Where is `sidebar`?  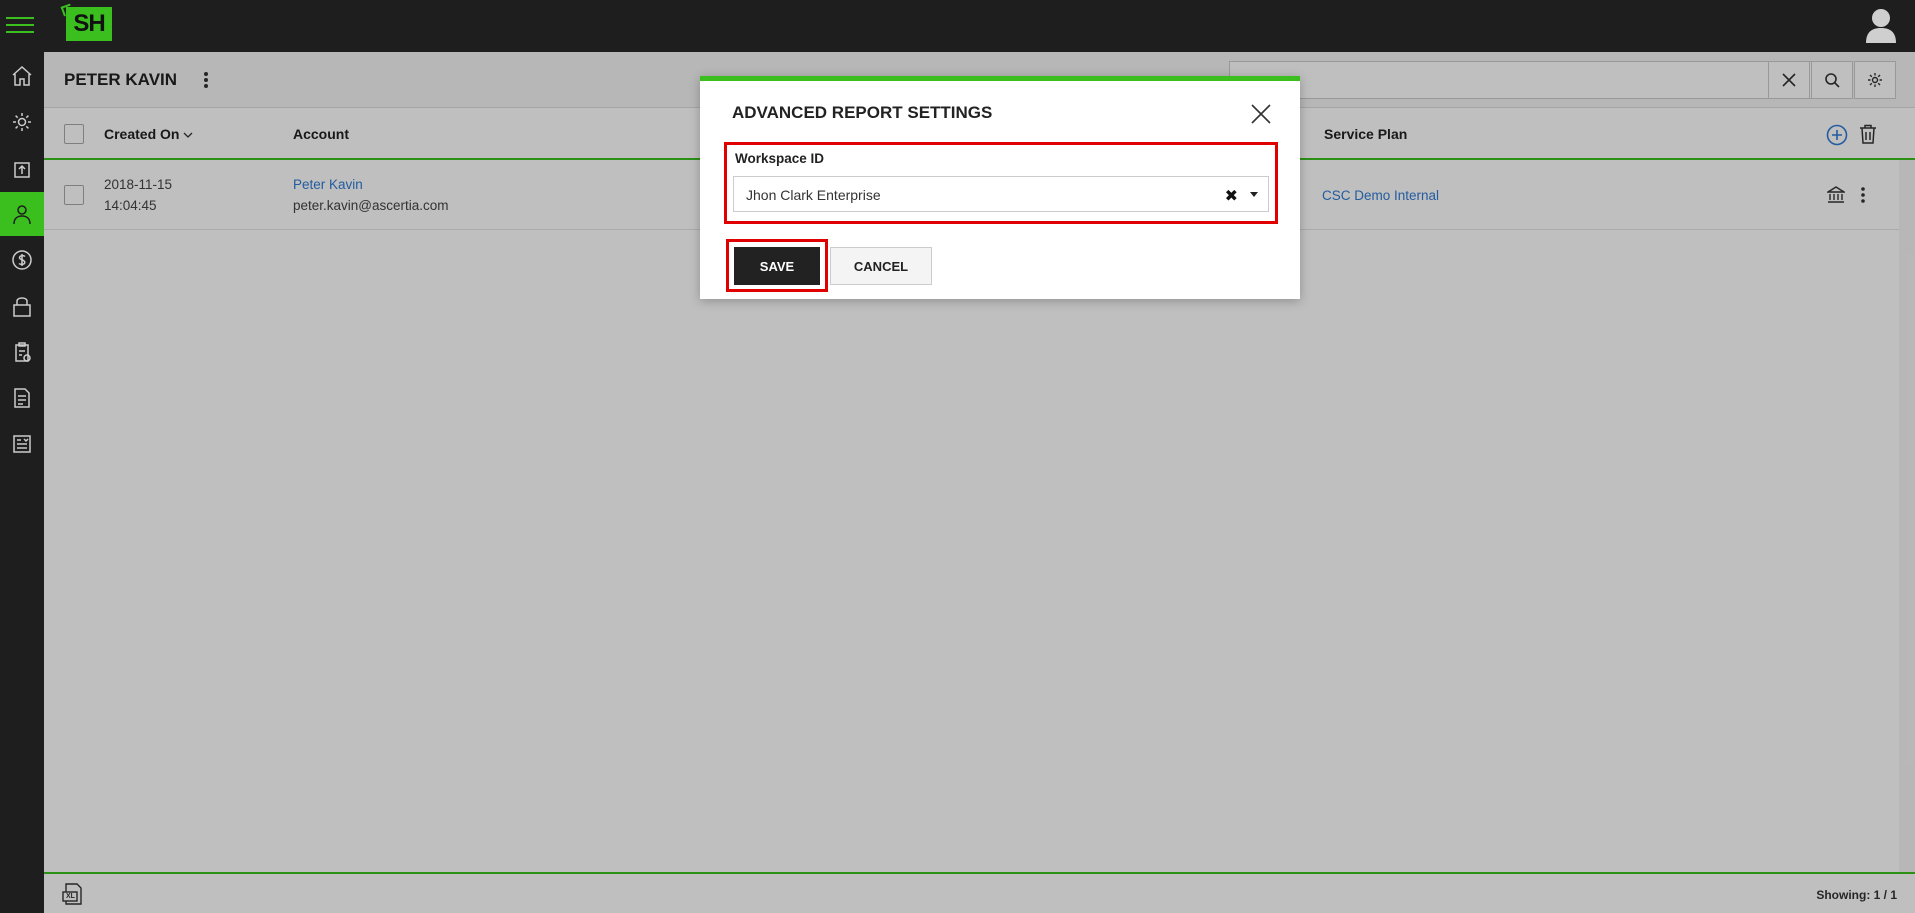 sidebar is located at coordinates (22, 482).